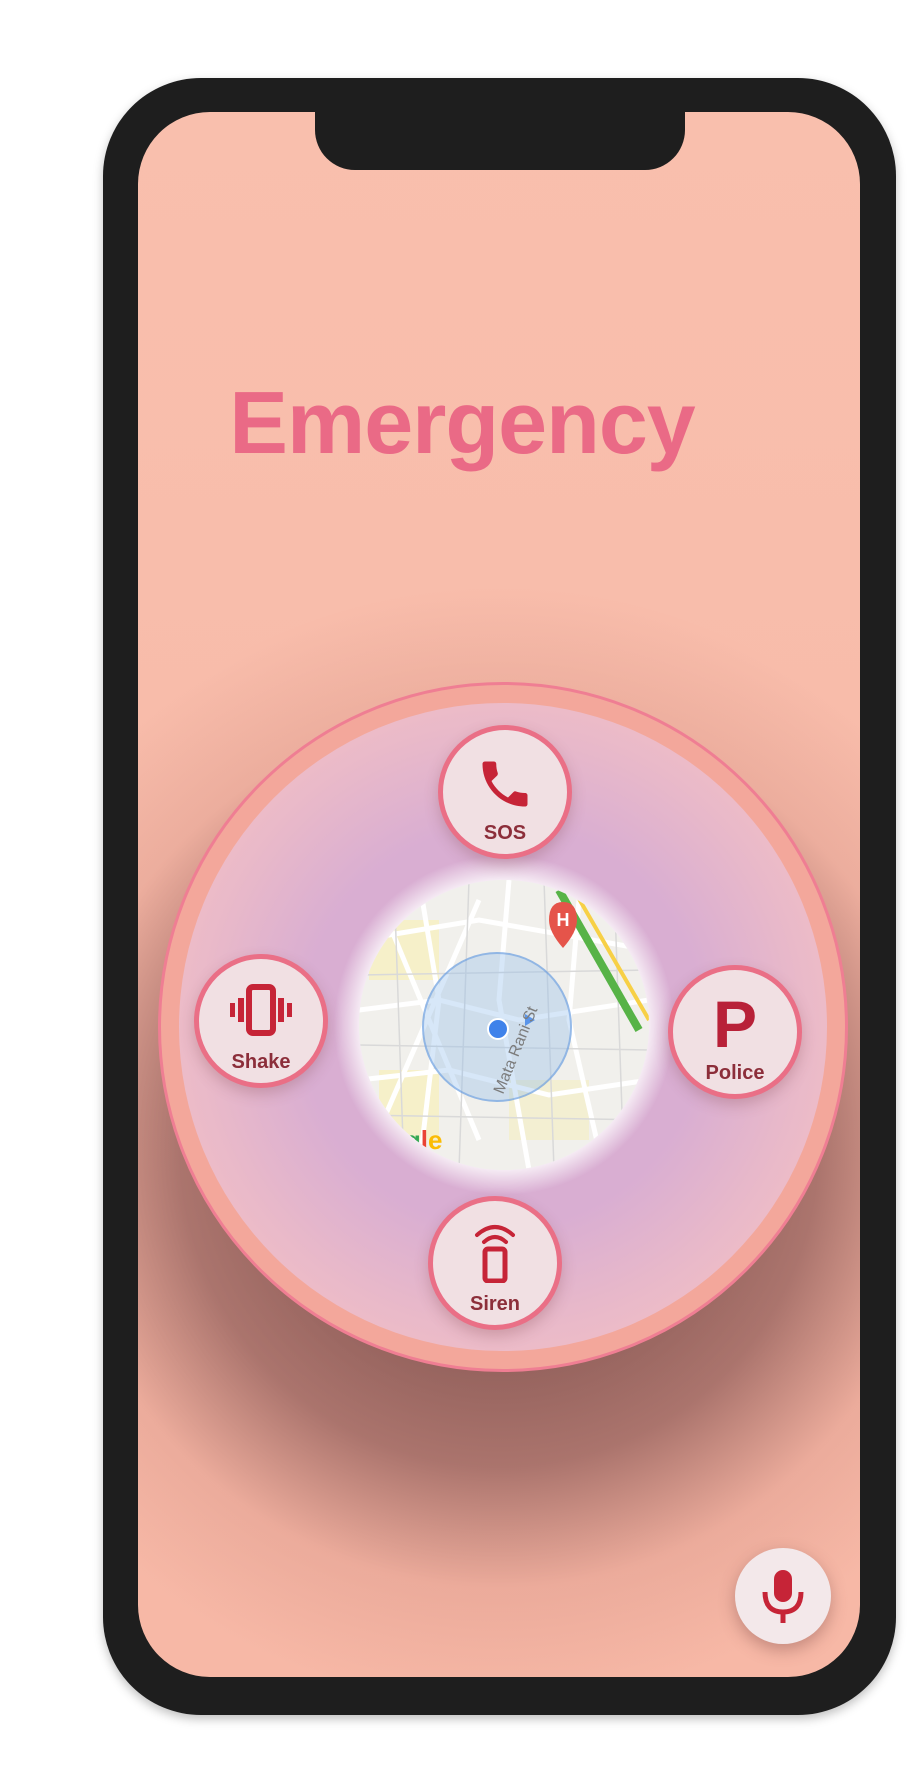 The image size is (924, 1791). Describe the element at coordinates (735, 1024) in the screenshot. I see `police-icon: P` at that location.